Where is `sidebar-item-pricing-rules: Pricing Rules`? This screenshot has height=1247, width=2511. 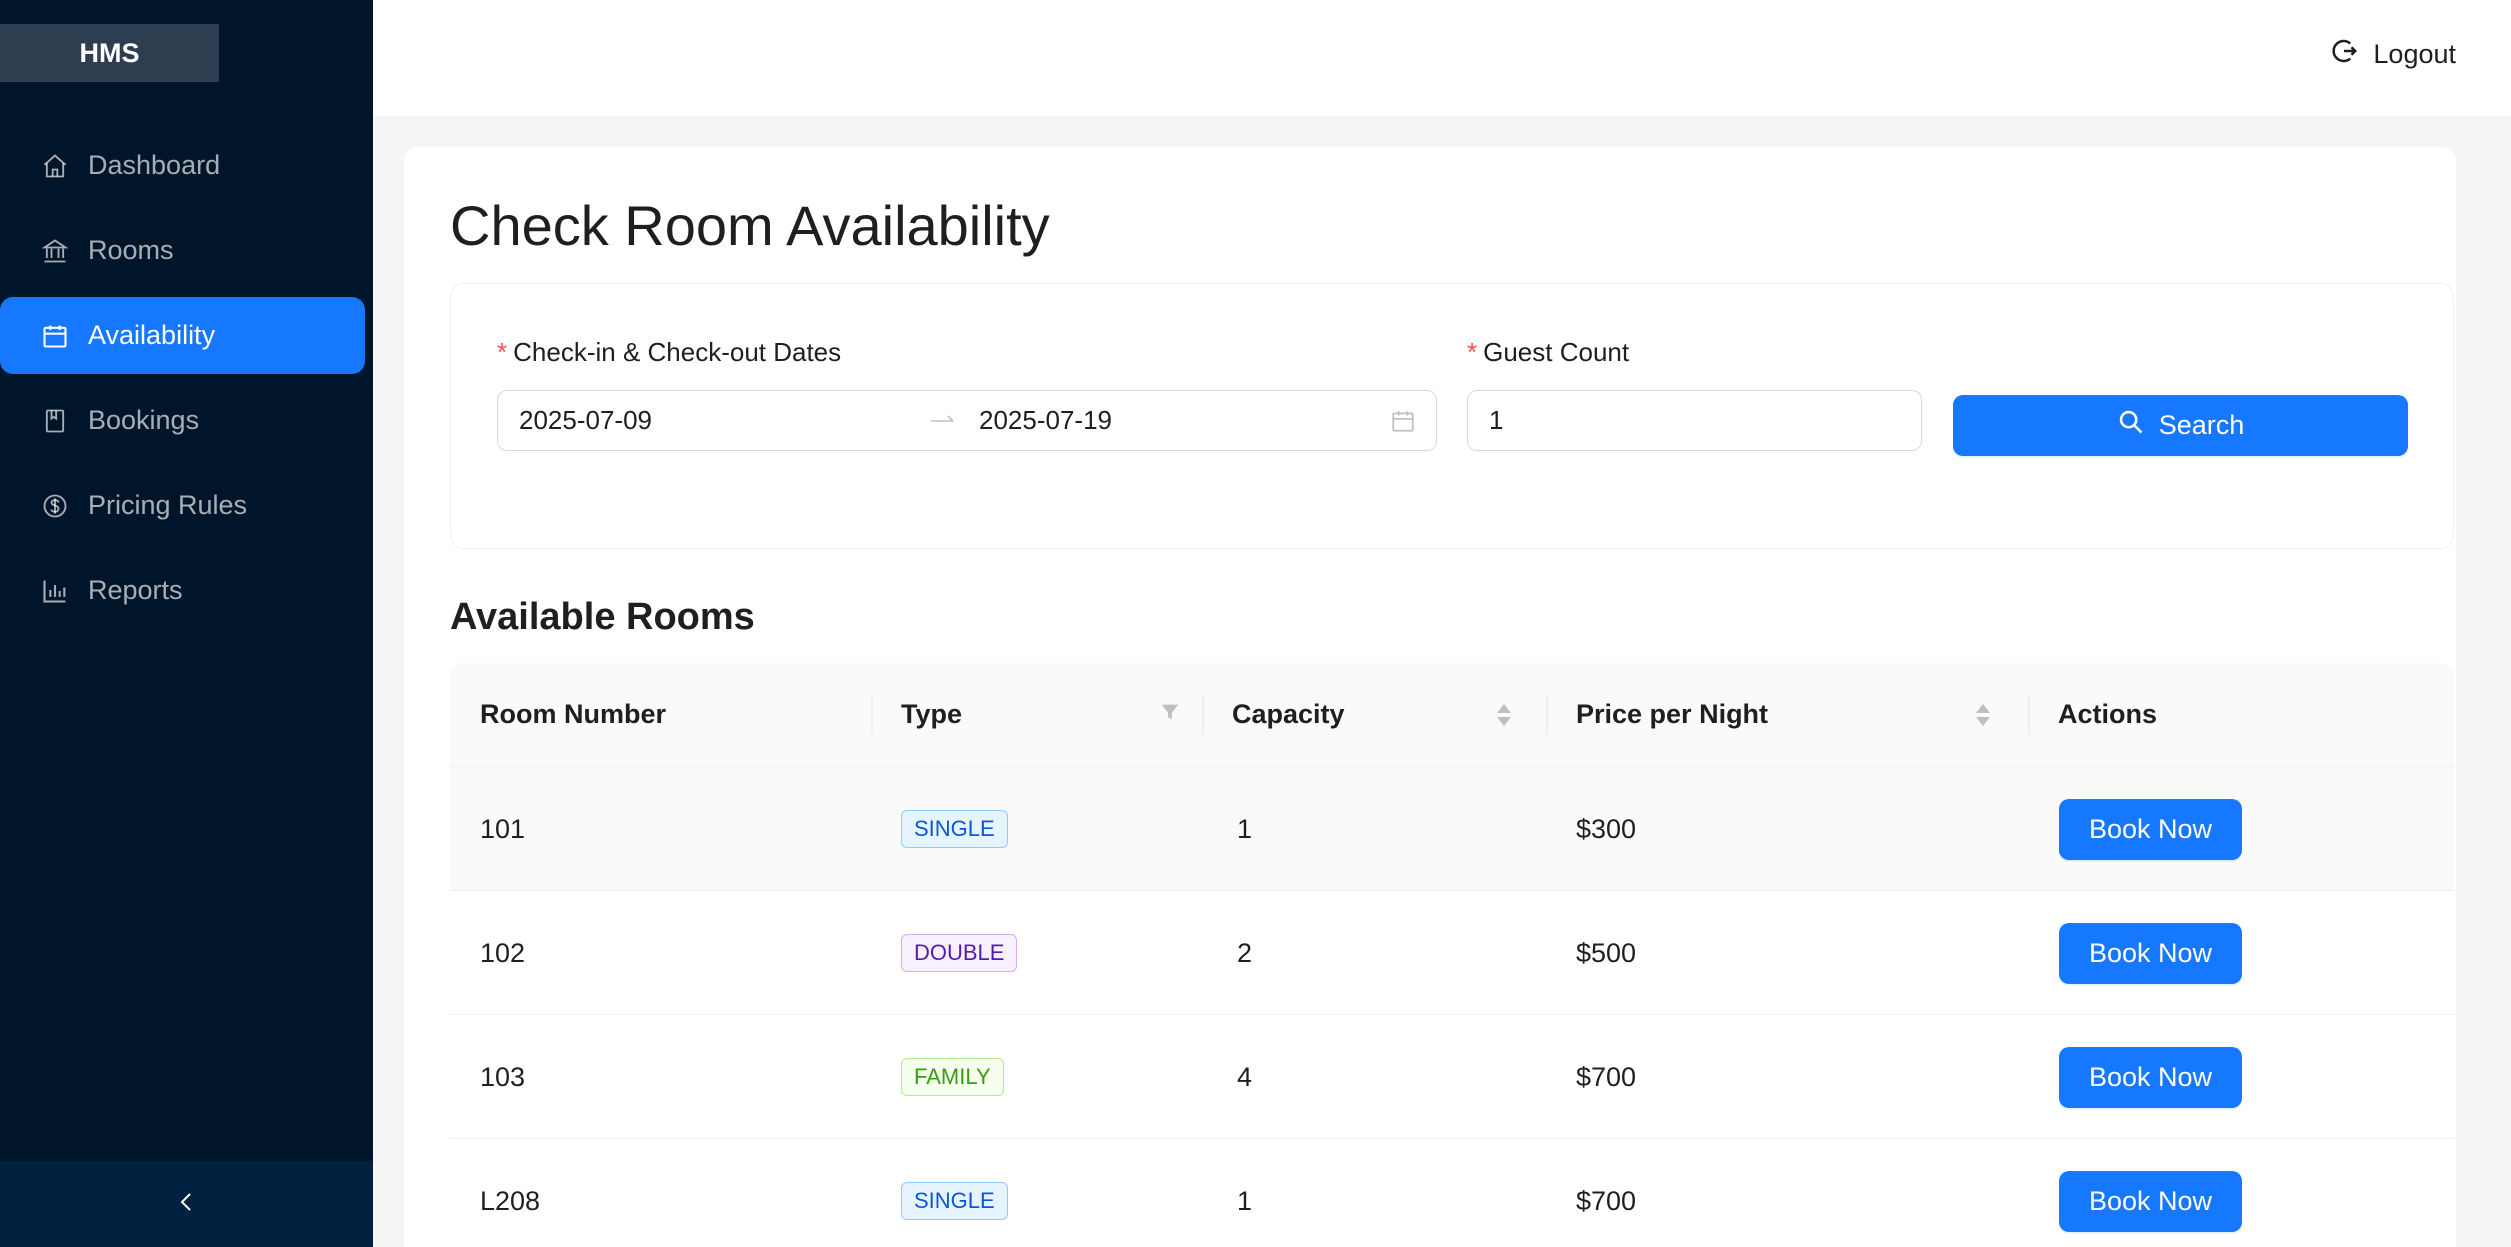
sidebar-item-pricing-rules: Pricing Rules is located at coordinates (182, 505).